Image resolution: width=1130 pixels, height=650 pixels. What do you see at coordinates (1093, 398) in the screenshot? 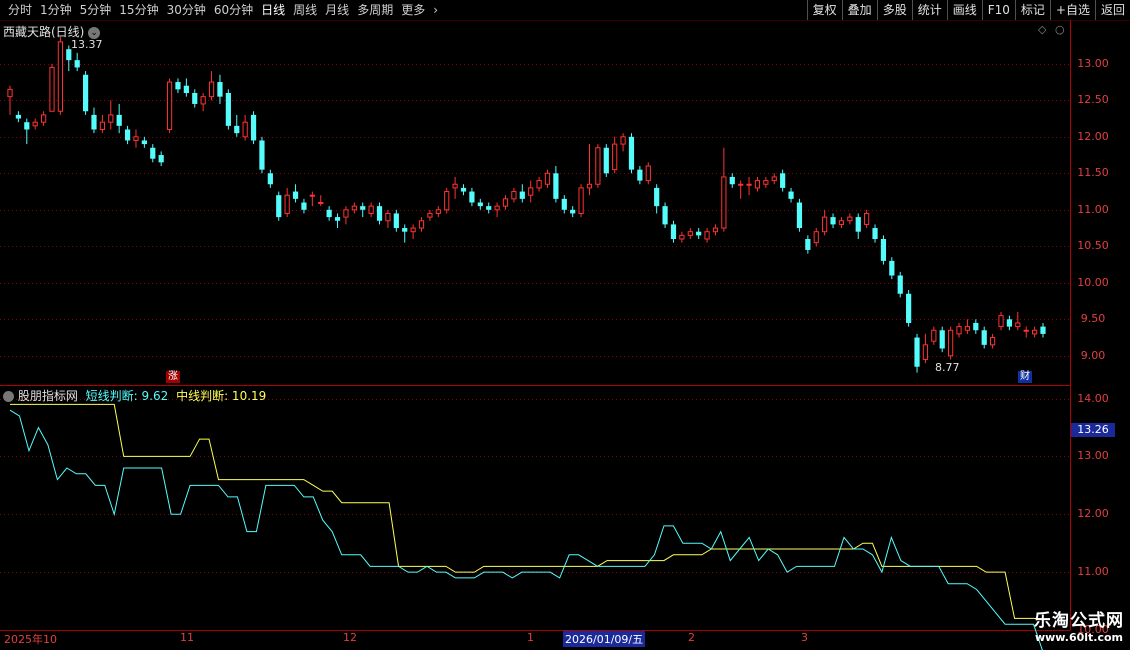
I see `indicator-y-tick: 14.00` at bounding box center [1093, 398].